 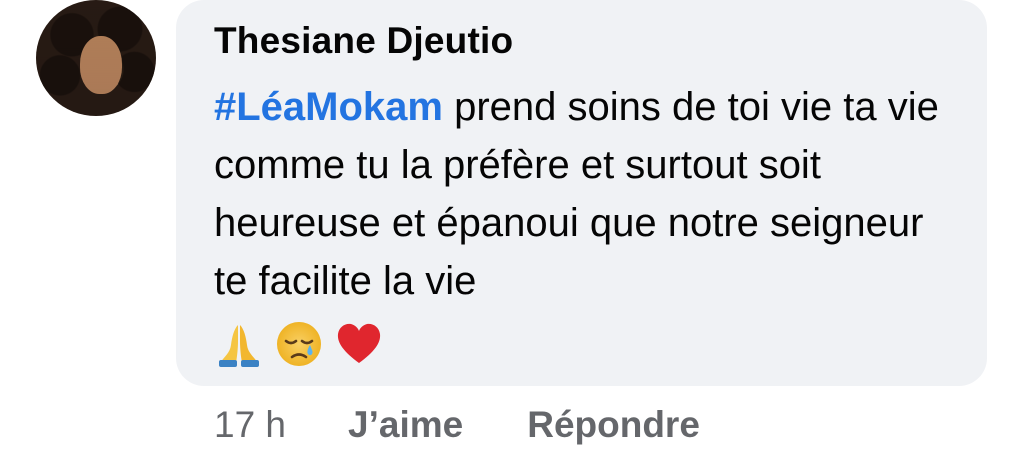 I want to click on crying-face-icon, so click(x=299, y=344).